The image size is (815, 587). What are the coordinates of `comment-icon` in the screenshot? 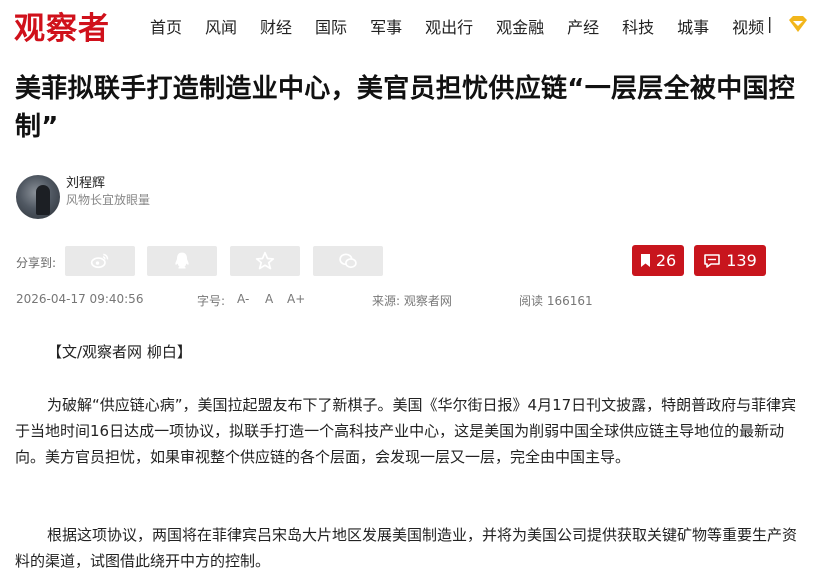 It's located at (712, 260).